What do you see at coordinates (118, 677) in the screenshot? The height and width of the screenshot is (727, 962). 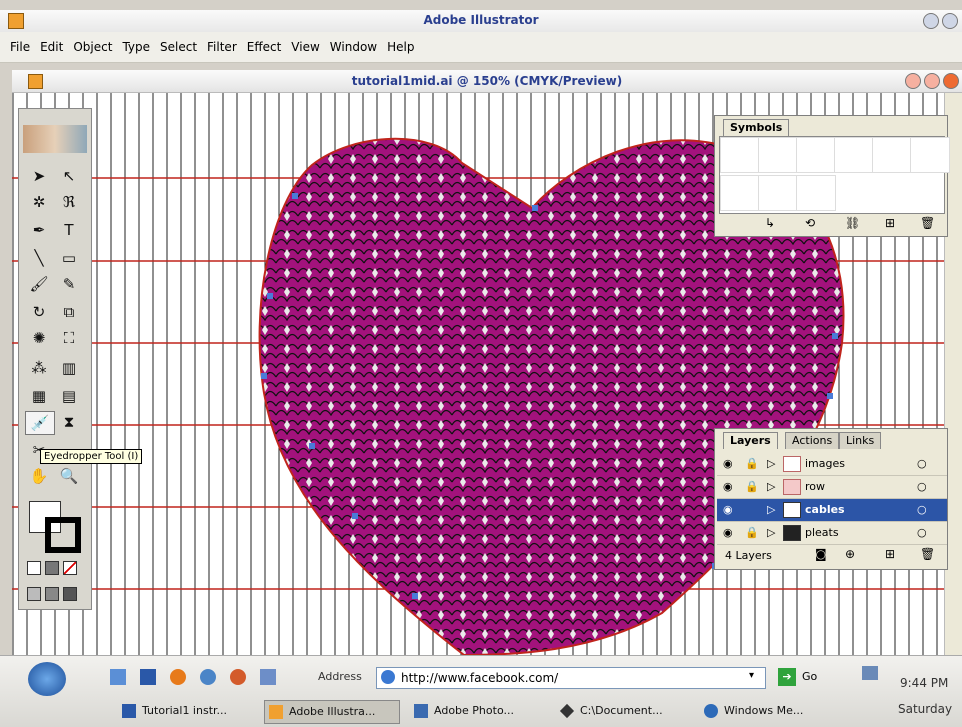 I see `quicklaunch-icon` at bounding box center [118, 677].